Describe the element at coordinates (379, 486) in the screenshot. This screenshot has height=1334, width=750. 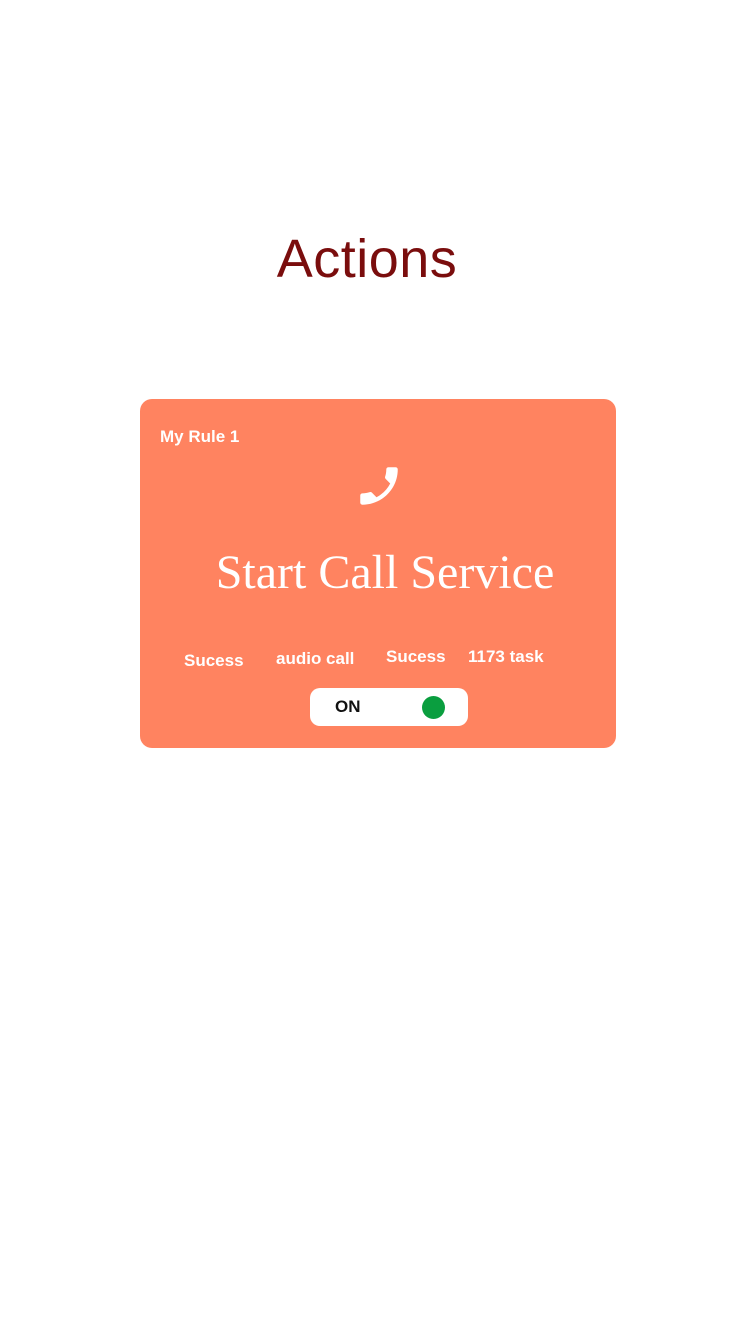
I see `phone-icon` at that location.